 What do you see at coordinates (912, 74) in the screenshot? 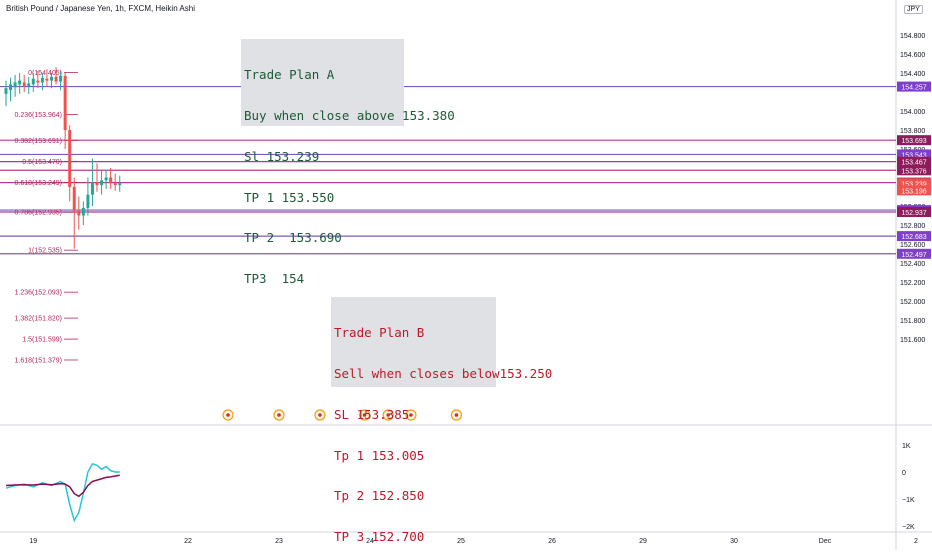
I see `price-tick-label: 154.400` at bounding box center [912, 74].